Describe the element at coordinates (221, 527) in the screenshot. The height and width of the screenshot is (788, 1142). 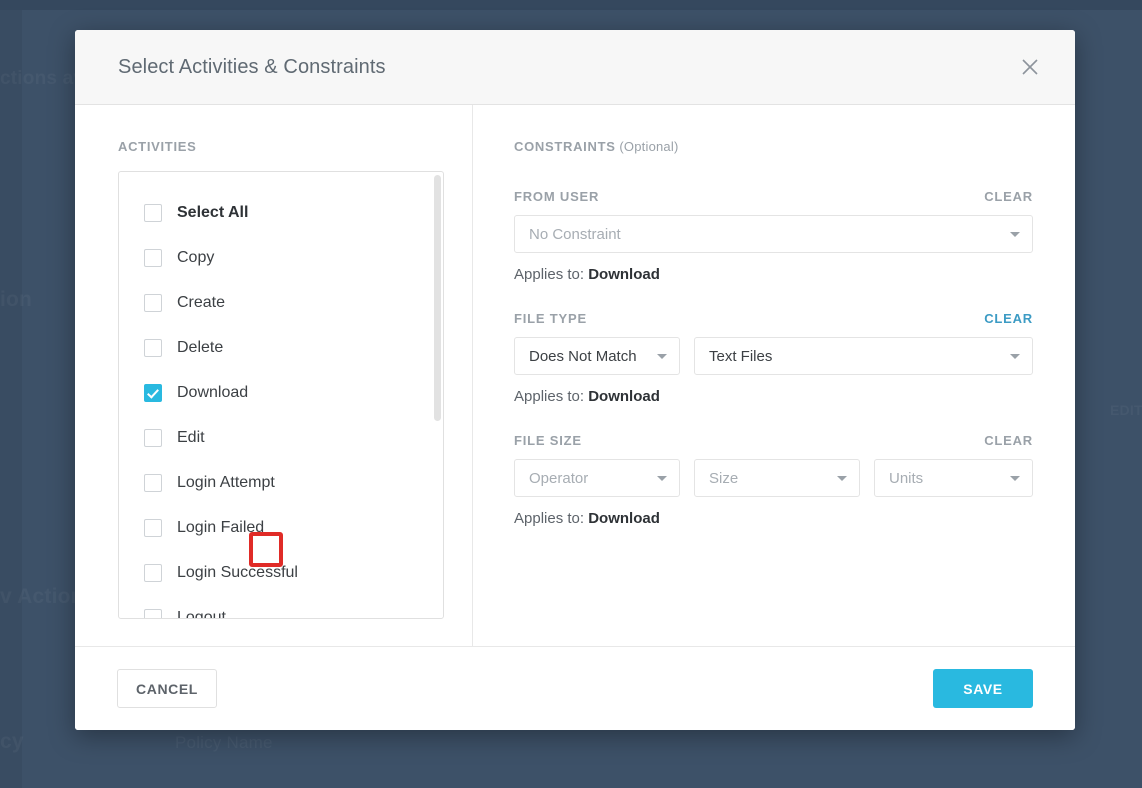
I see `activity-label: Login Failed` at that location.